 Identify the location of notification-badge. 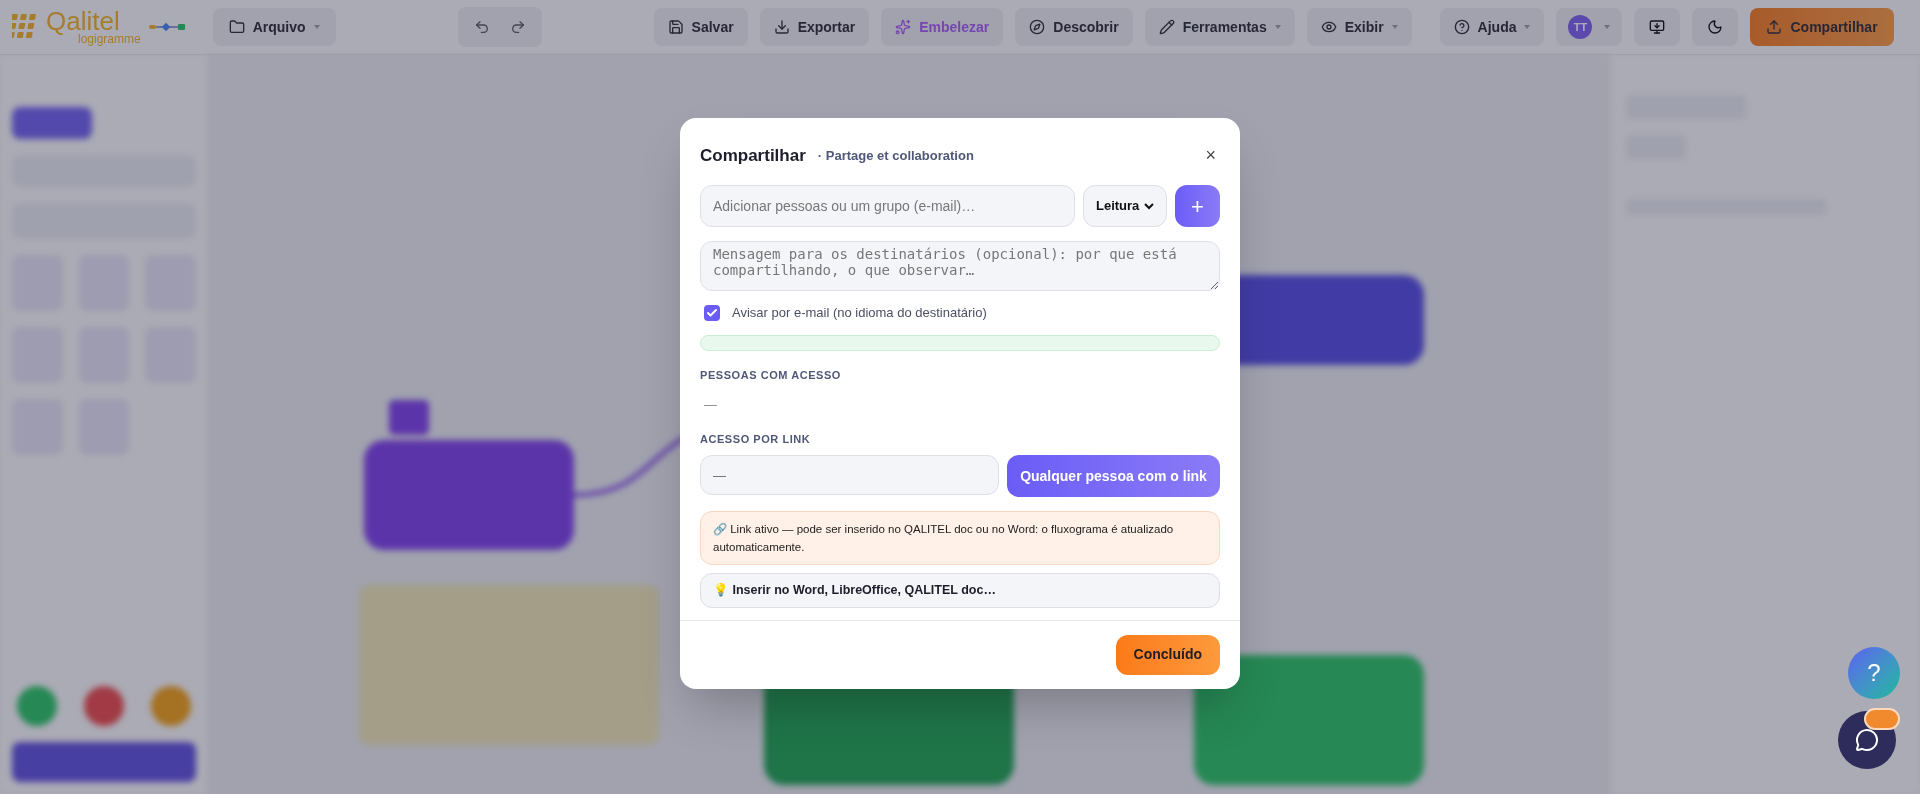
(1882, 719).